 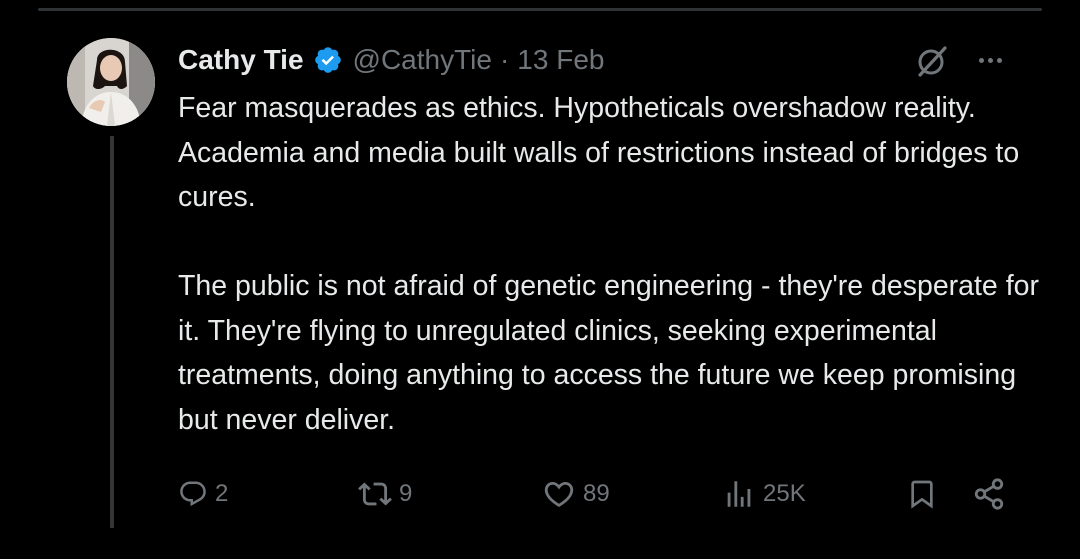 I want to click on like-button: 89, so click(x=576, y=494).